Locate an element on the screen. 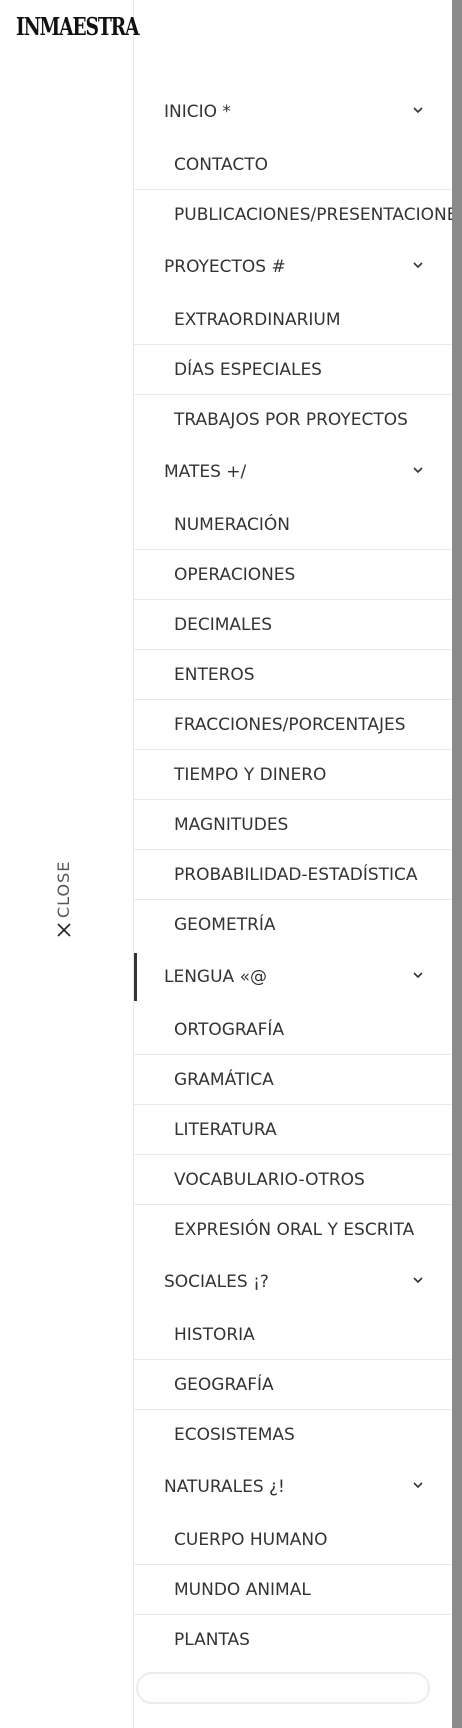  menu-item-expresion-oral-y-escrita: EXPRESIÓN ORAL Y ESCRITA is located at coordinates (293, 1229).